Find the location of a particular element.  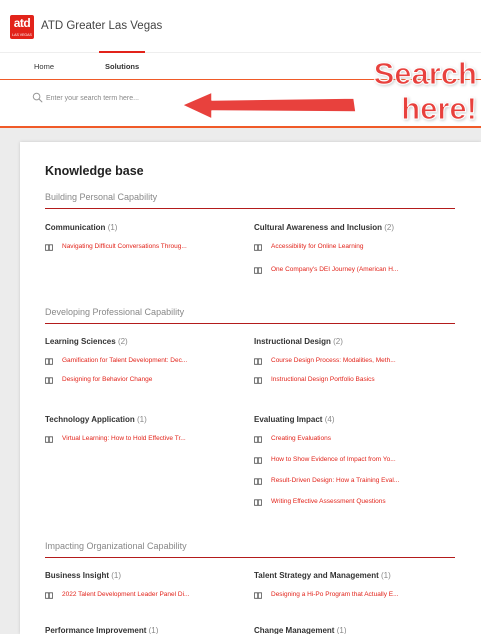

article-link: Writing Effective Assessment Questions is located at coordinates (354, 503).